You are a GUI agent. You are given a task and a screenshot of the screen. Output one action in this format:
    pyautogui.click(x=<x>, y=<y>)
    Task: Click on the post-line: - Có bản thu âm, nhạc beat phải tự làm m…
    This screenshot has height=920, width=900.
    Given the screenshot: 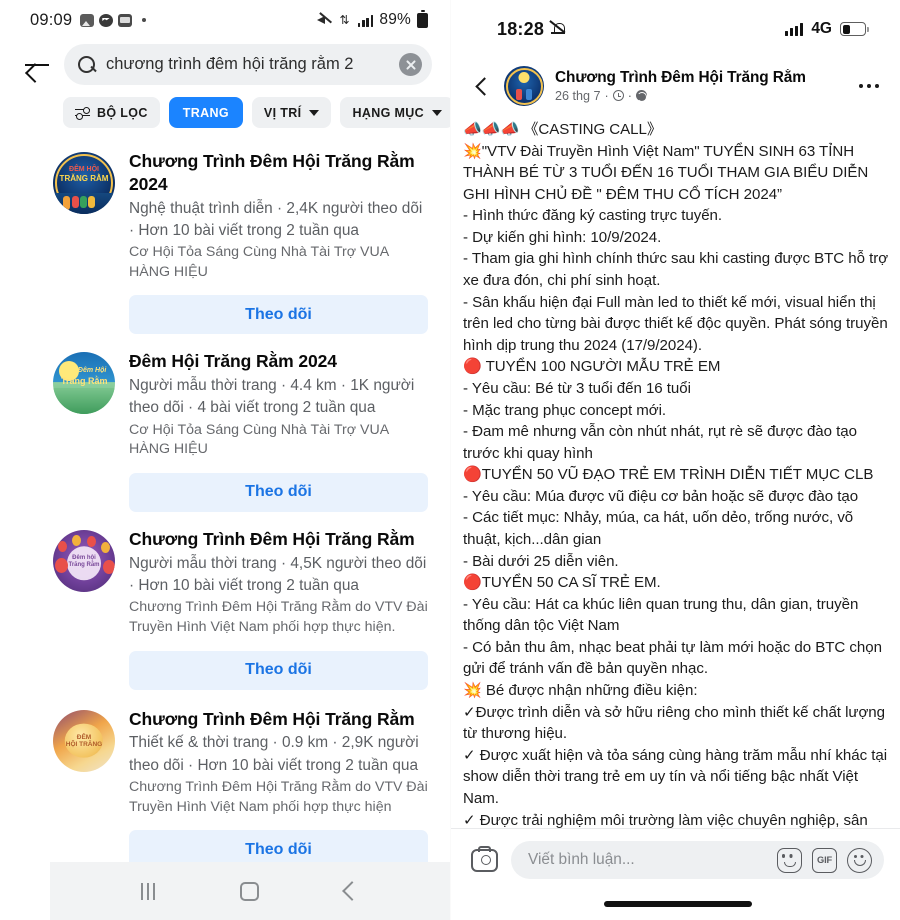 What is the action you would take?
    pyautogui.click(x=672, y=658)
    